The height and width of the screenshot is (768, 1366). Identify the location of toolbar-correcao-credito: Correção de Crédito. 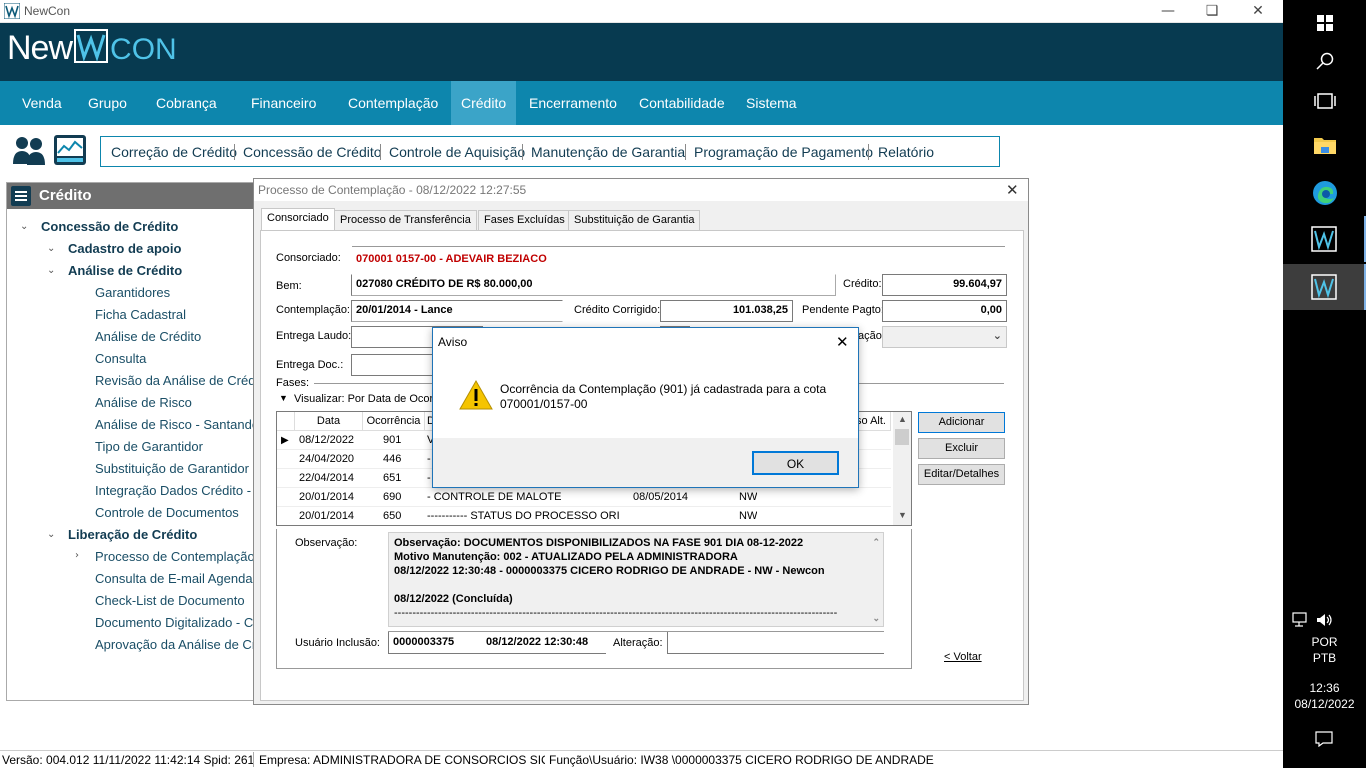
(174, 152).